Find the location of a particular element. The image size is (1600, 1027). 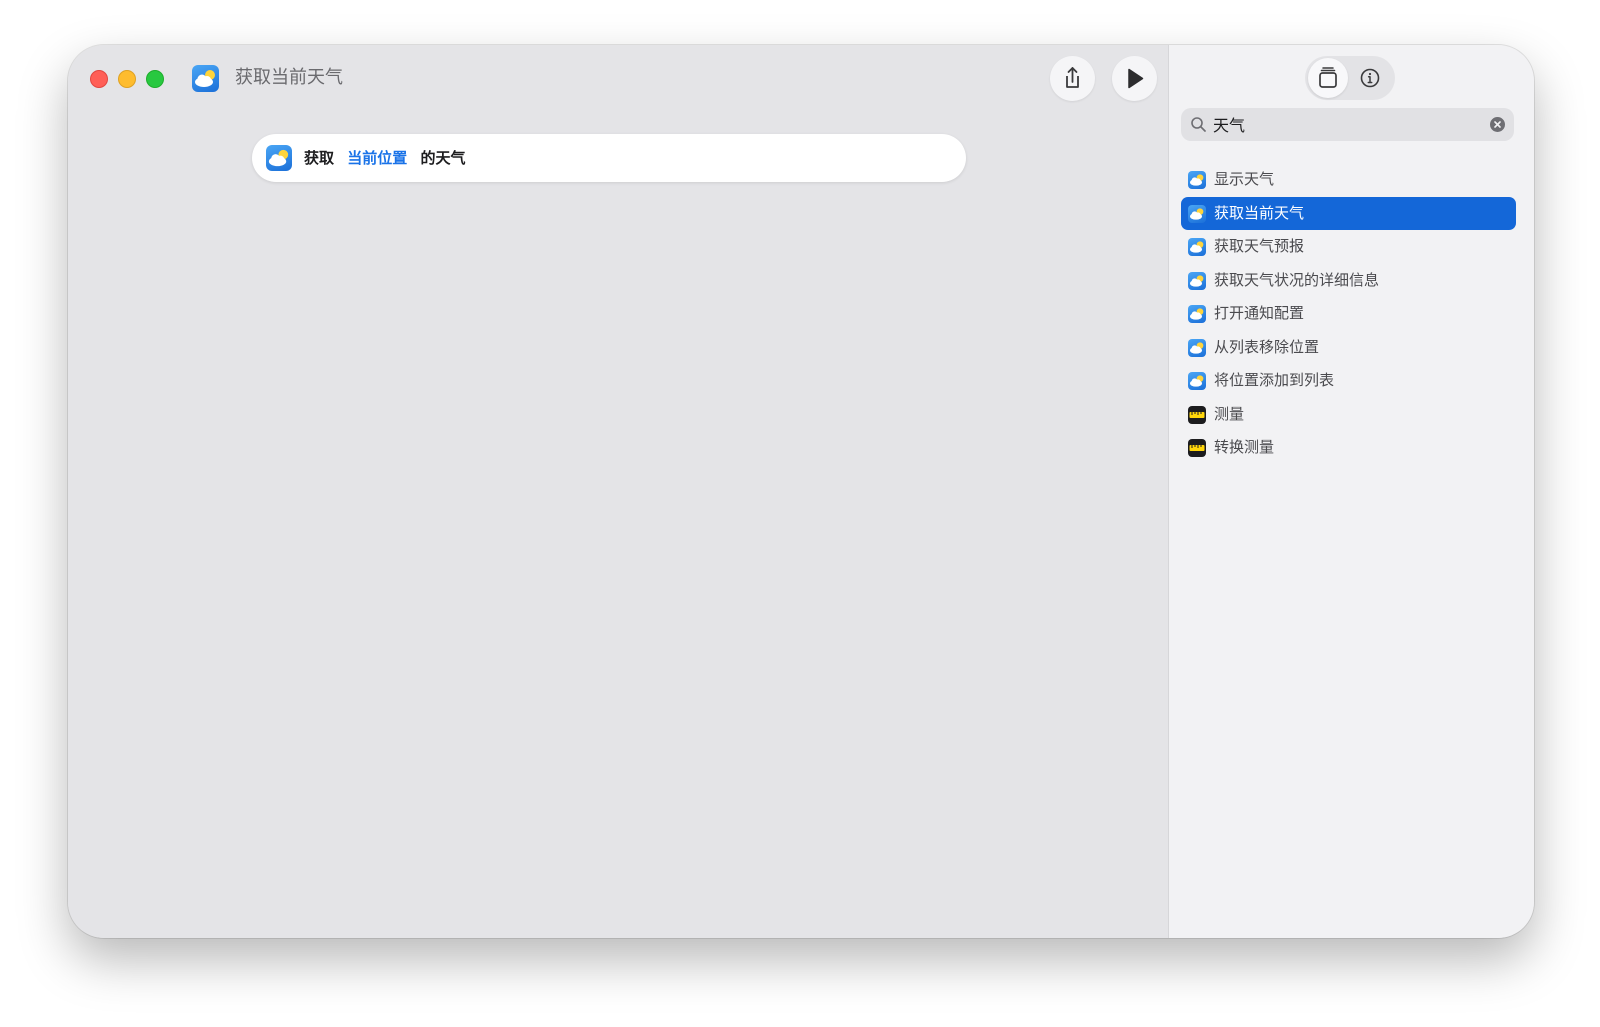

result-item: 获取天气状况的详细信息 is located at coordinates (1348, 280).